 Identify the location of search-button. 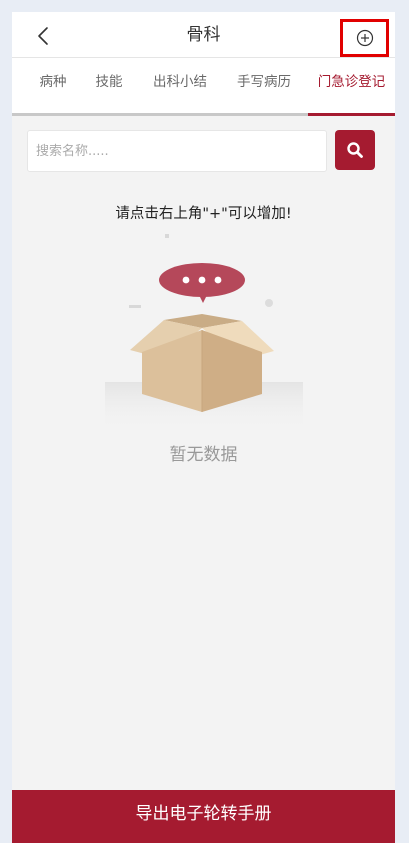
(355, 150).